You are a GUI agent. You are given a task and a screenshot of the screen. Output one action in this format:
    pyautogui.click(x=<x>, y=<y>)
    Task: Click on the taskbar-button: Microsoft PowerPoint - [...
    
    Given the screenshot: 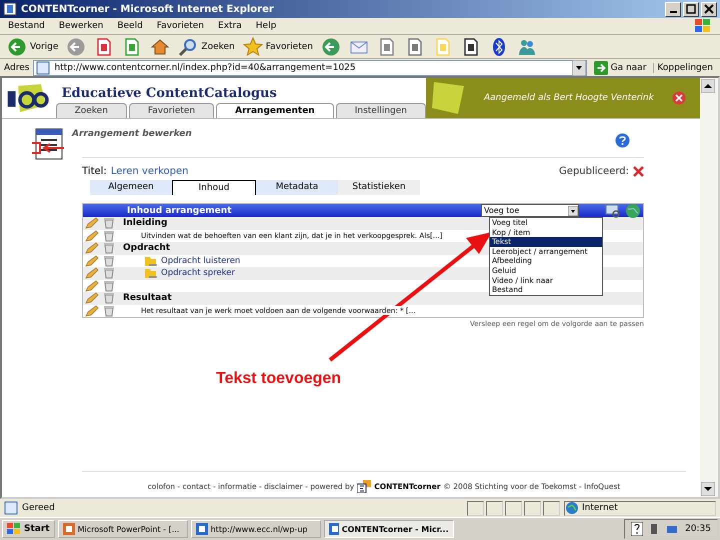 What is the action you would take?
    pyautogui.click(x=123, y=529)
    